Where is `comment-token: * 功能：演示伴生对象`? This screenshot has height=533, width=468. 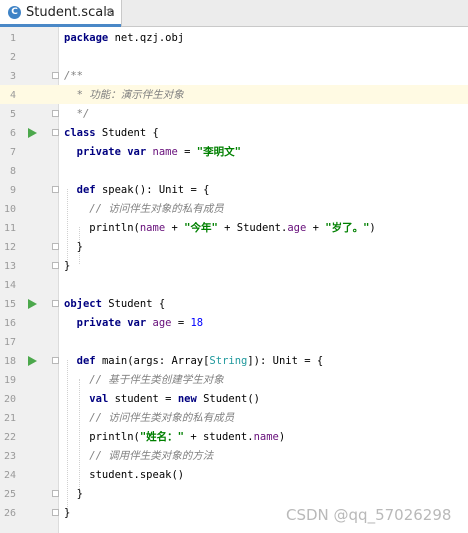 comment-token: * 功能：演示伴生对象 is located at coordinates (124, 95).